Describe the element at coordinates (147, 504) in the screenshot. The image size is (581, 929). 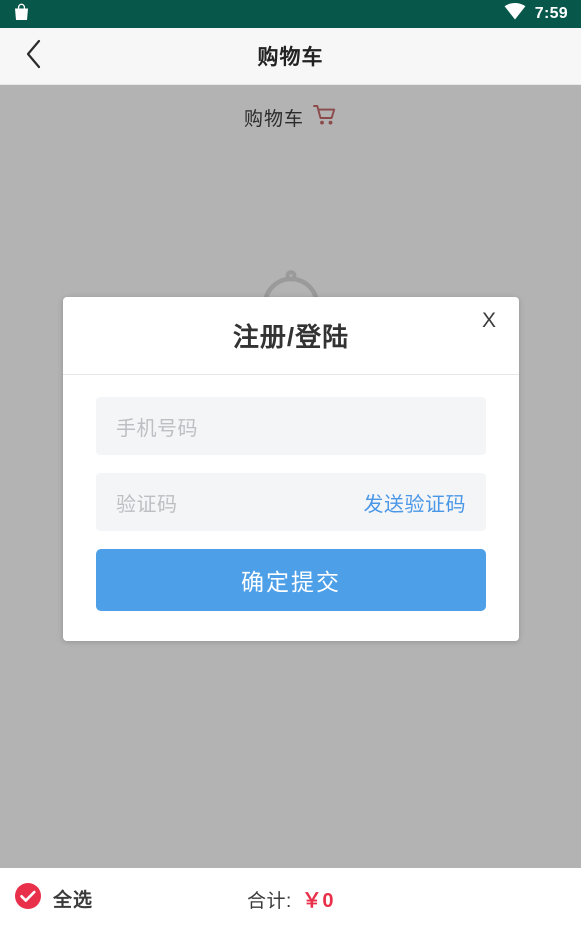
I see `verification-code-input-placeholder: 验证码` at that location.